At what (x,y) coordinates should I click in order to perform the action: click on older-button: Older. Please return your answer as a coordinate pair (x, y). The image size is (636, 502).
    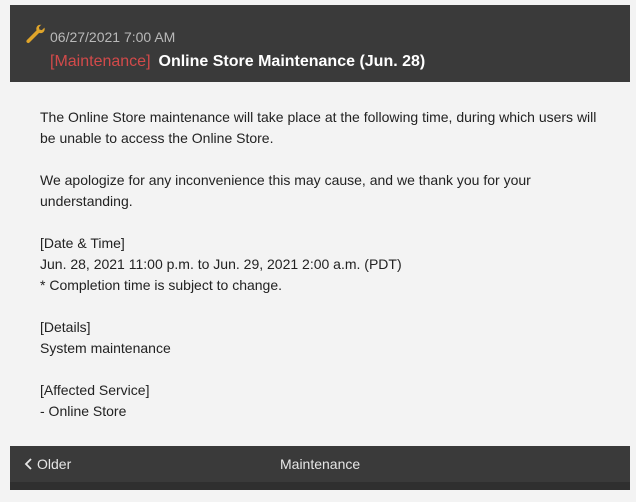
    Looking at the image, I should click on (47, 464).